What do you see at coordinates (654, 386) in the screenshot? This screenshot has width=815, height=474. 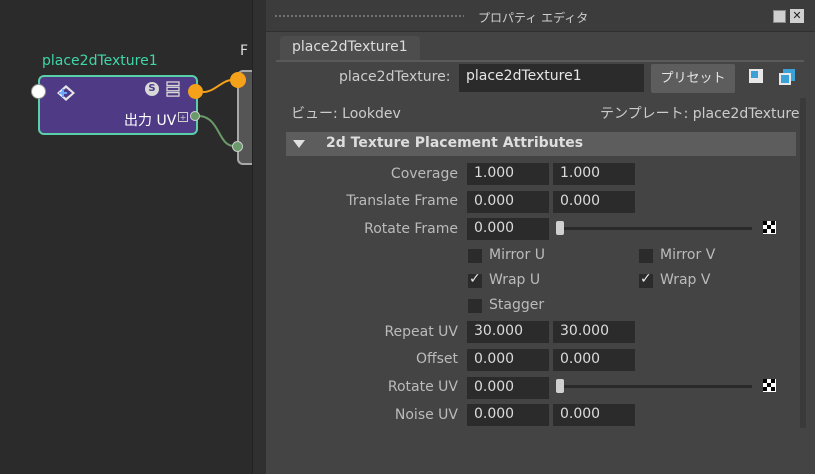 I see `rotate-uv-slider` at bounding box center [654, 386].